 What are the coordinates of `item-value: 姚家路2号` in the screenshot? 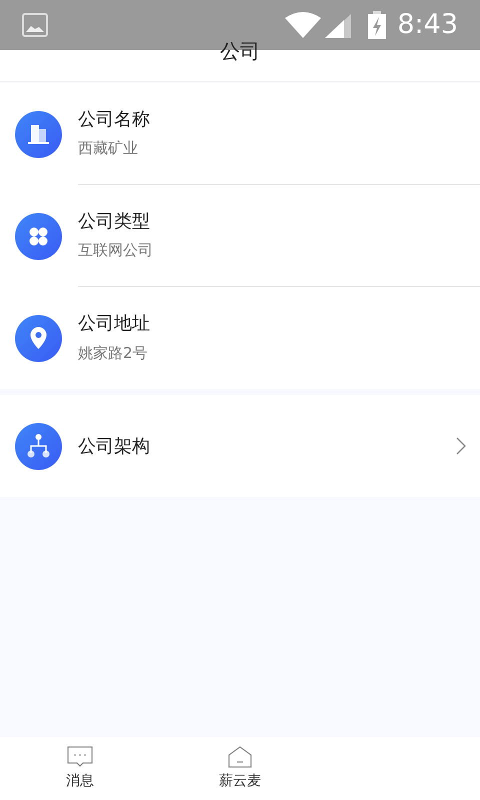 It's located at (113, 353).